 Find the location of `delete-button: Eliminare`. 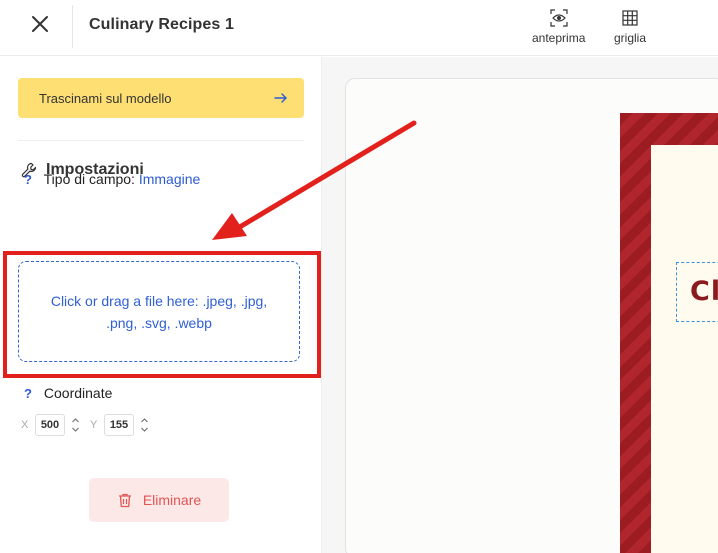

delete-button: Eliminare is located at coordinates (159, 500).